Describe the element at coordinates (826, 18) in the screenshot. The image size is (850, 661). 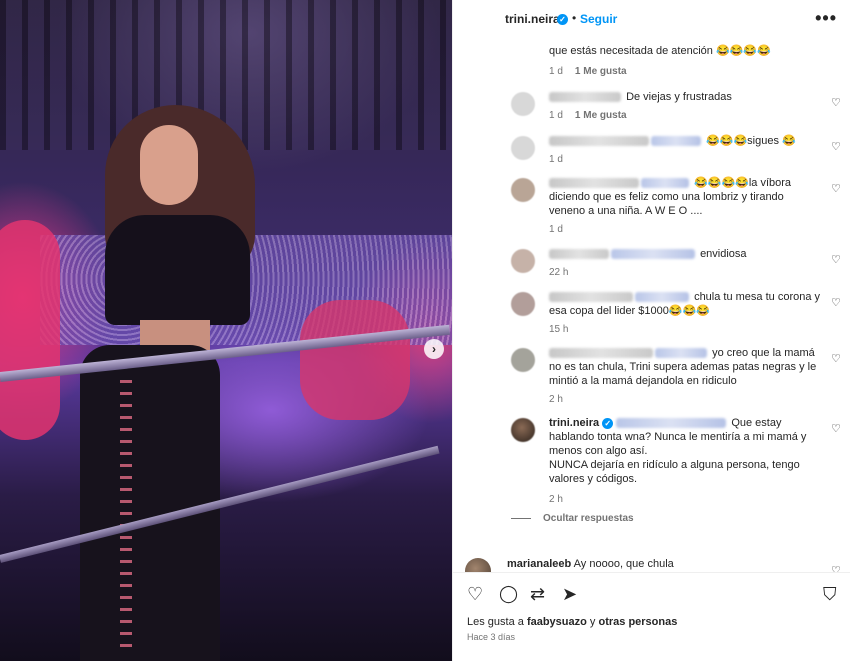
I see `more-options-icon: •••` at that location.